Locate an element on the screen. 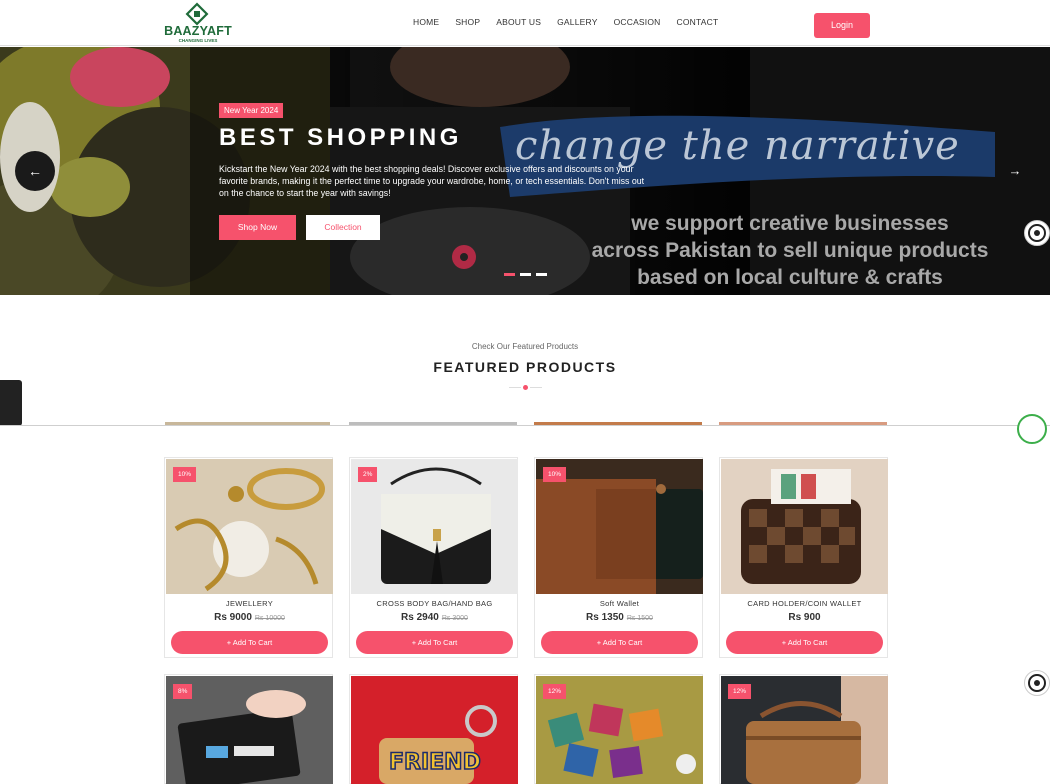 The width and height of the screenshot is (1050, 784). slider-dots is located at coordinates (528, 274).